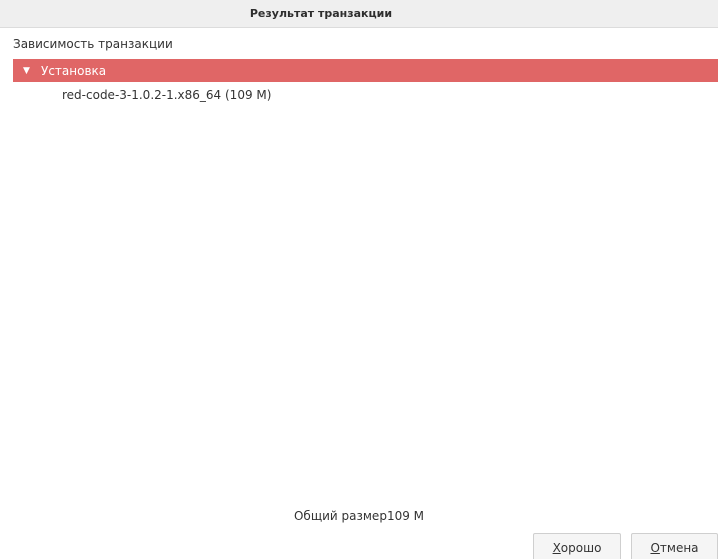 This screenshot has width=718, height=559. What do you see at coordinates (321, 13) in the screenshot?
I see `window-title: Результат транзакции` at bounding box center [321, 13].